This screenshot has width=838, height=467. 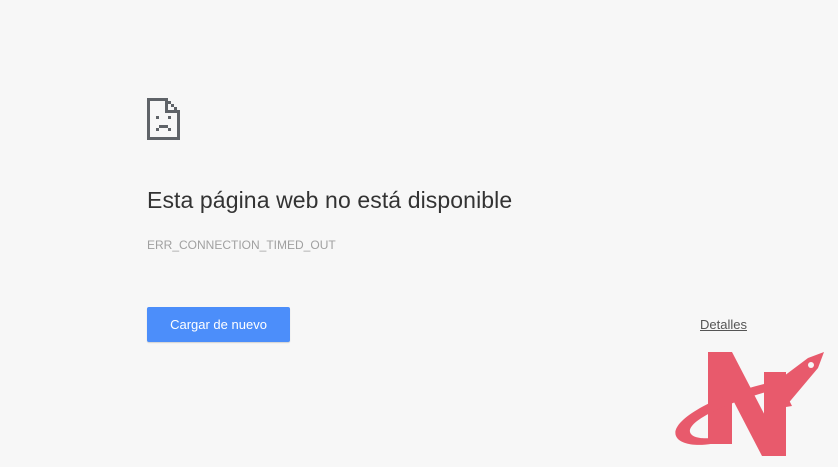 What do you see at coordinates (163, 119) in the screenshot?
I see `sad-page-icon` at bounding box center [163, 119].